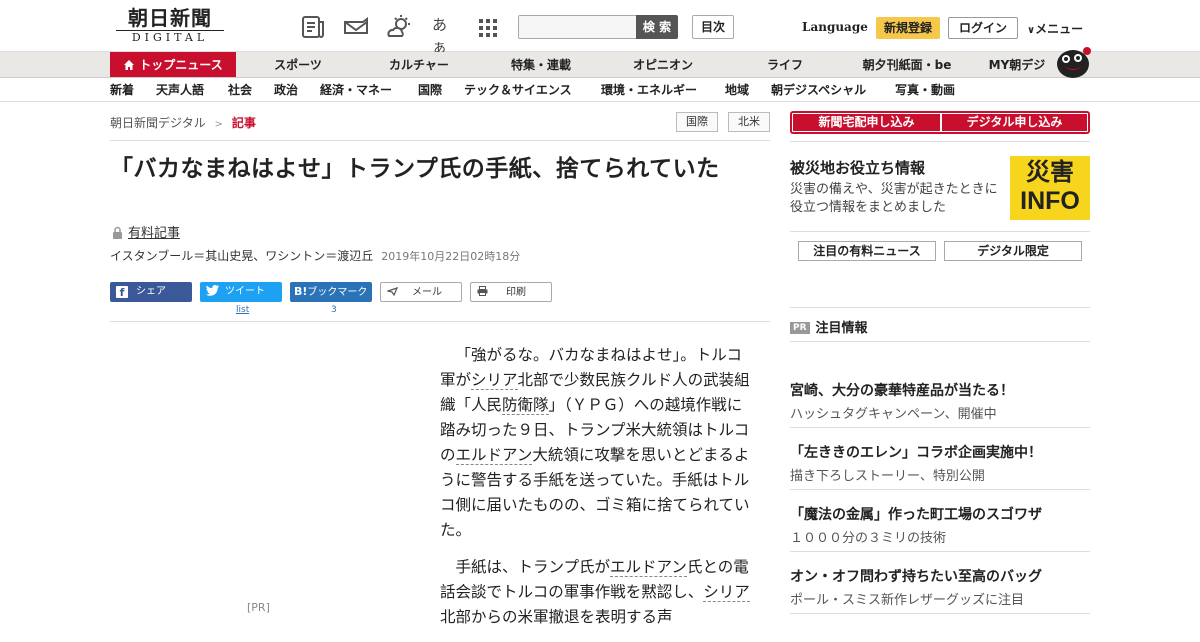  Describe the element at coordinates (158, 123) in the screenshot. I see `breadcrumb-home: 朝日新聞デジタル` at that location.